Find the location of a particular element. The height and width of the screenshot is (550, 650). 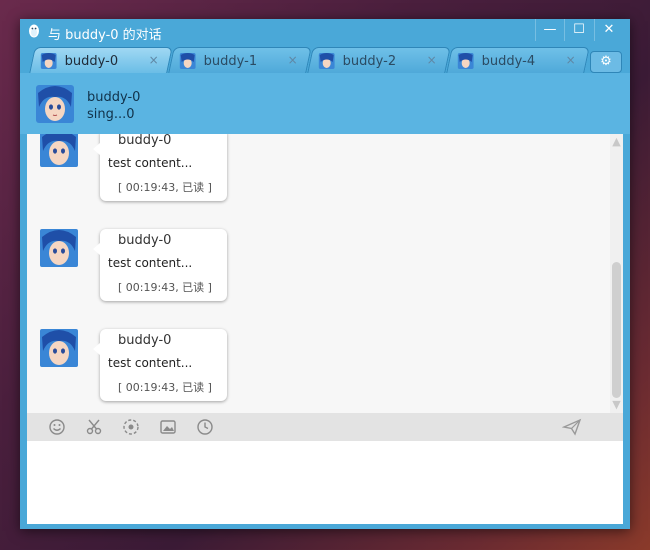

history-clock-icon is located at coordinates (205, 427).